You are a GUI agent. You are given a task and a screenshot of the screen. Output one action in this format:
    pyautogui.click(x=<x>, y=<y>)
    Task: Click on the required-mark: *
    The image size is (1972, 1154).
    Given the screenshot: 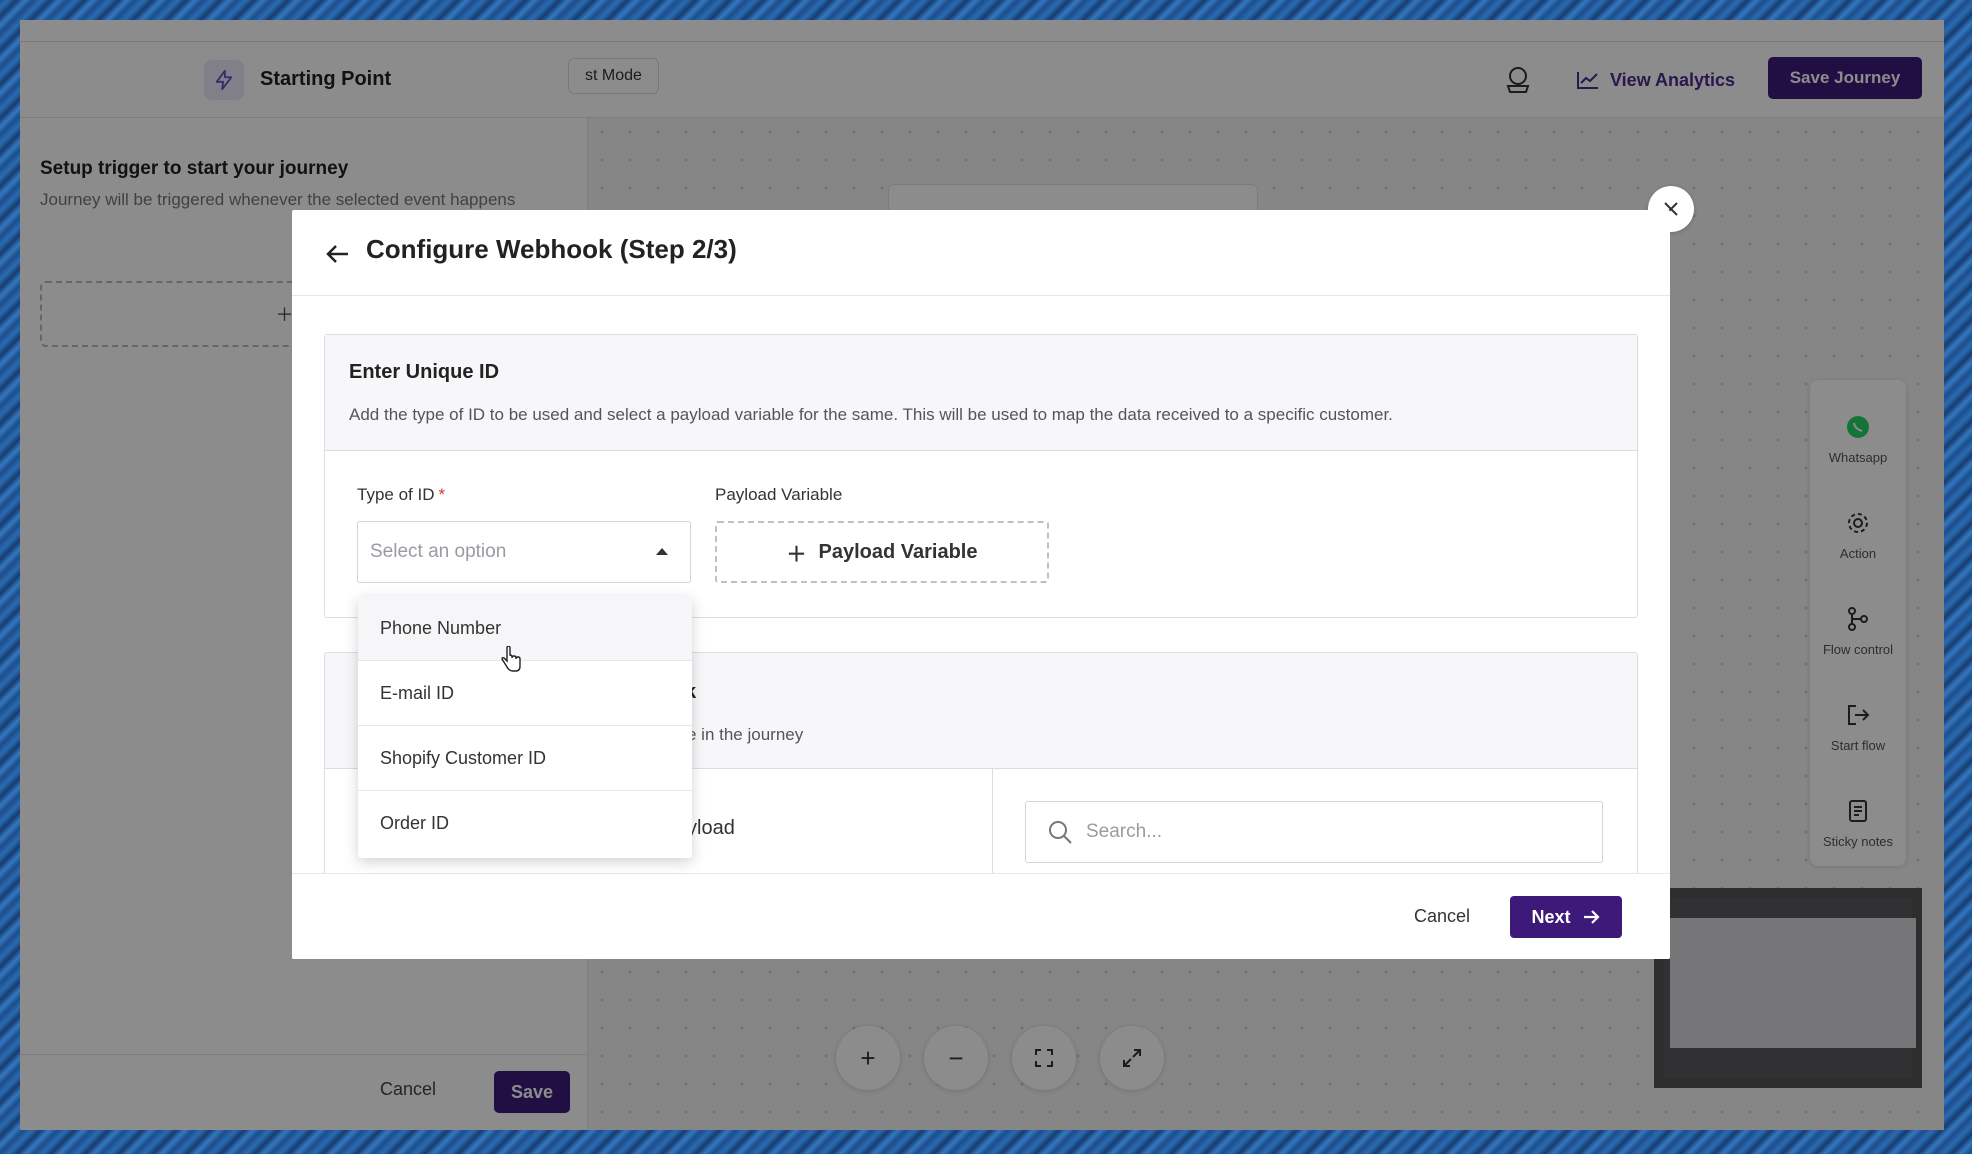 What is the action you would take?
    pyautogui.click(x=442, y=494)
    